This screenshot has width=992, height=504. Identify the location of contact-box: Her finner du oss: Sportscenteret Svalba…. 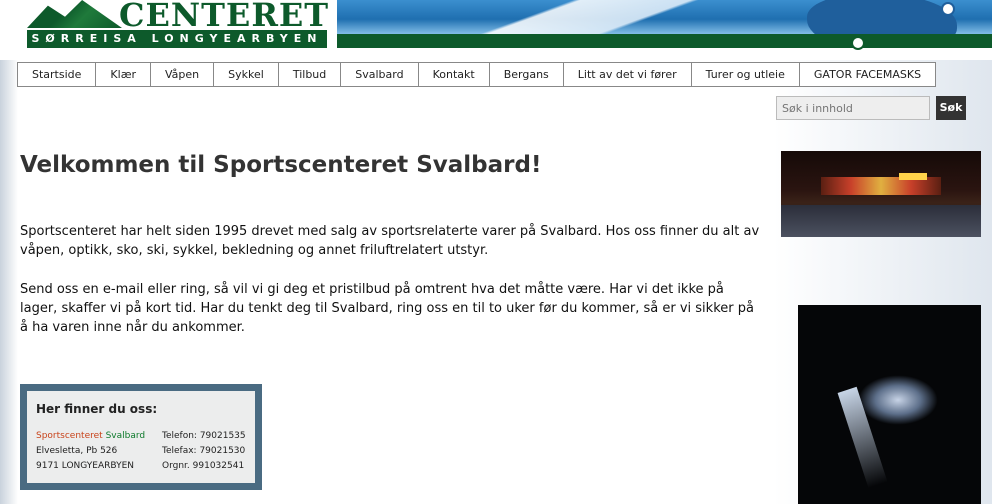
(141, 437).